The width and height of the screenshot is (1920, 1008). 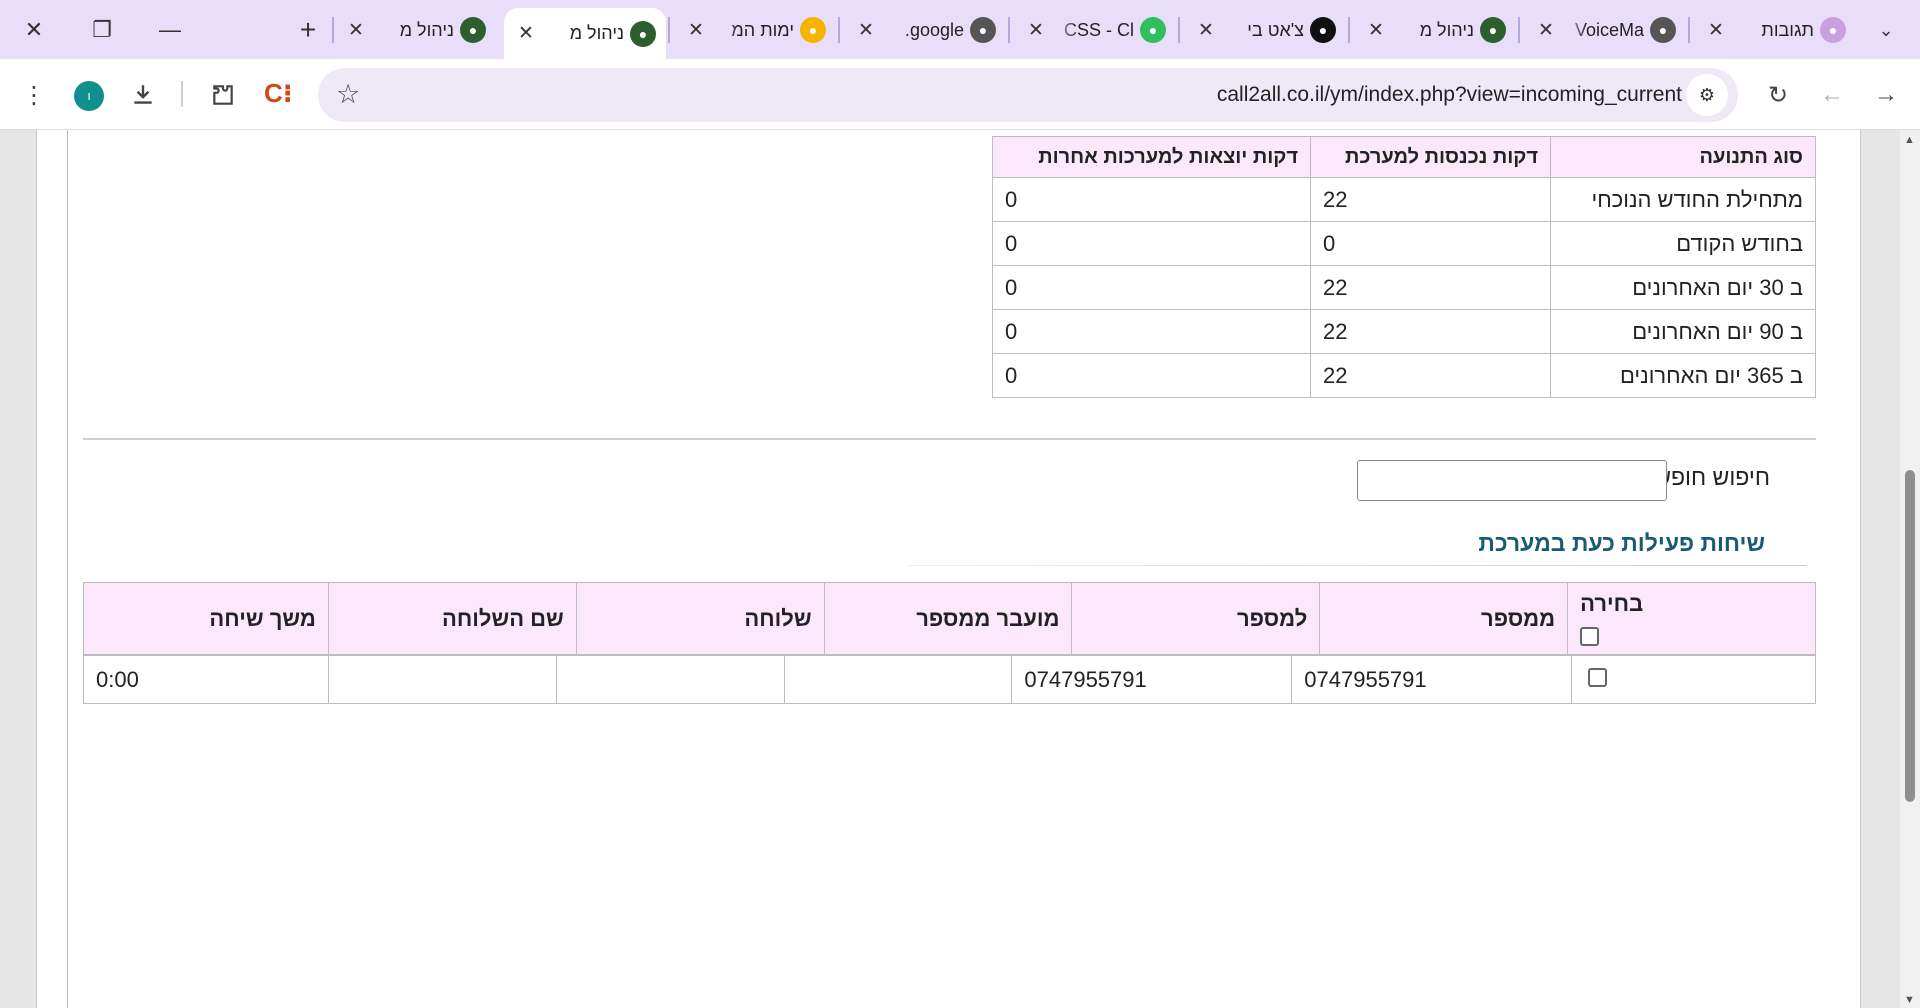 What do you see at coordinates (143, 95) in the screenshot?
I see `download-icon` at bounding box center [143, 95].